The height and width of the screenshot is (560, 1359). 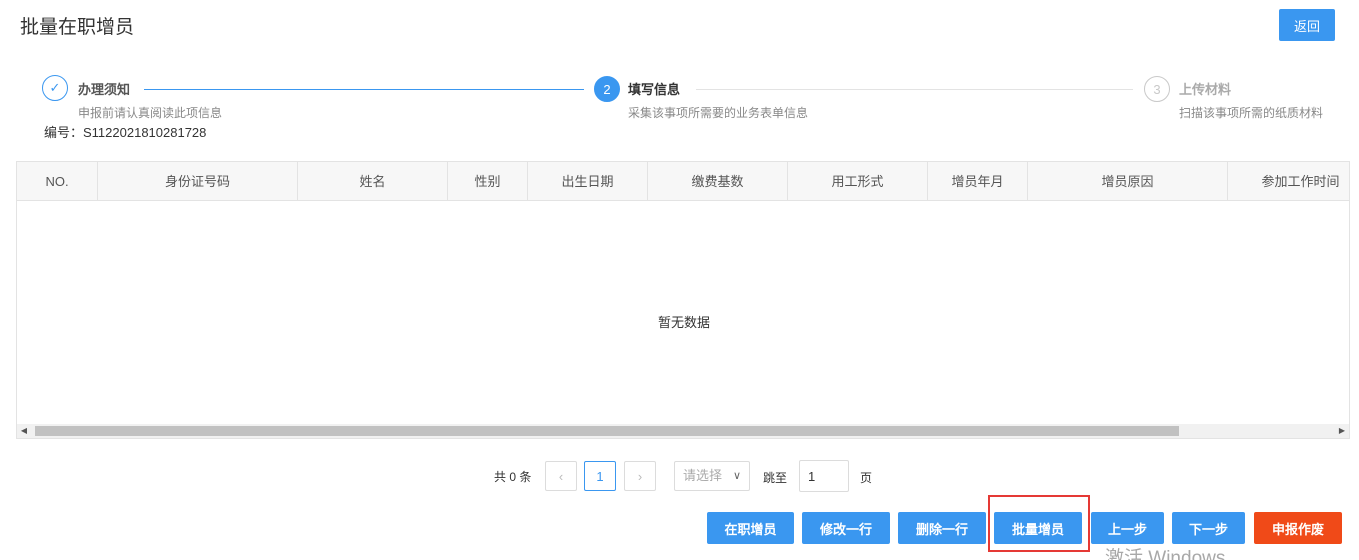 I want to click on page-size-select: 请选择 ∨, so click(x=712, y=476).